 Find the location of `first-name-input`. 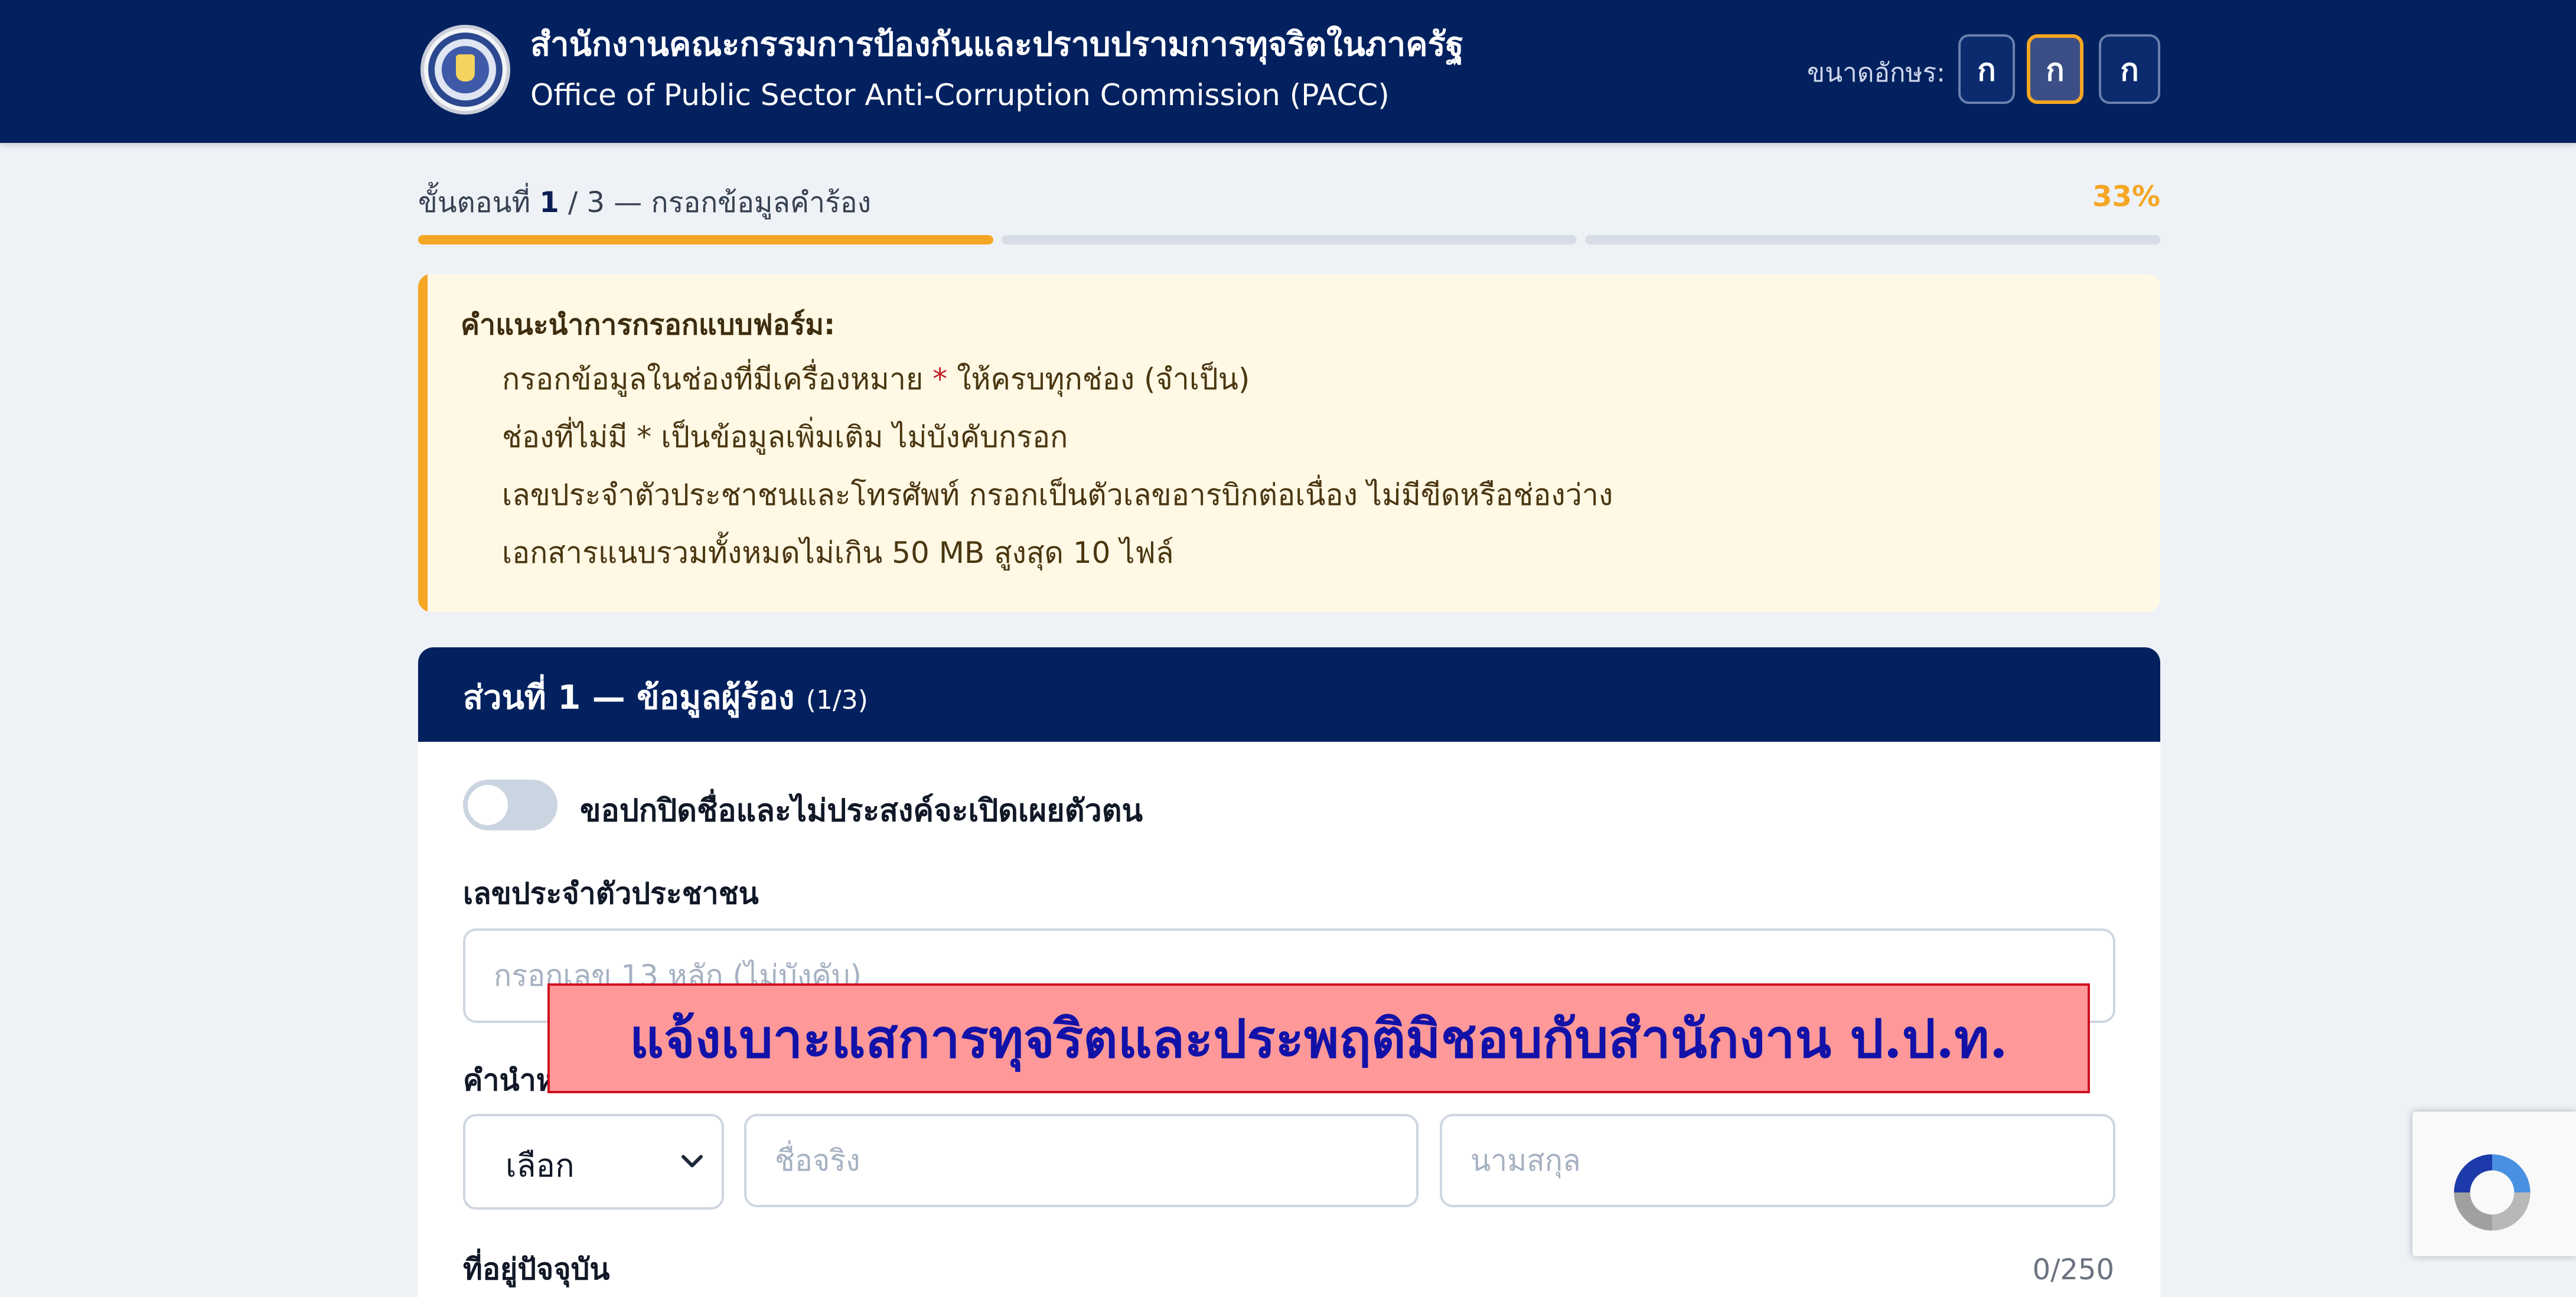

first-name-input is located at coordinates (1081, 1160).